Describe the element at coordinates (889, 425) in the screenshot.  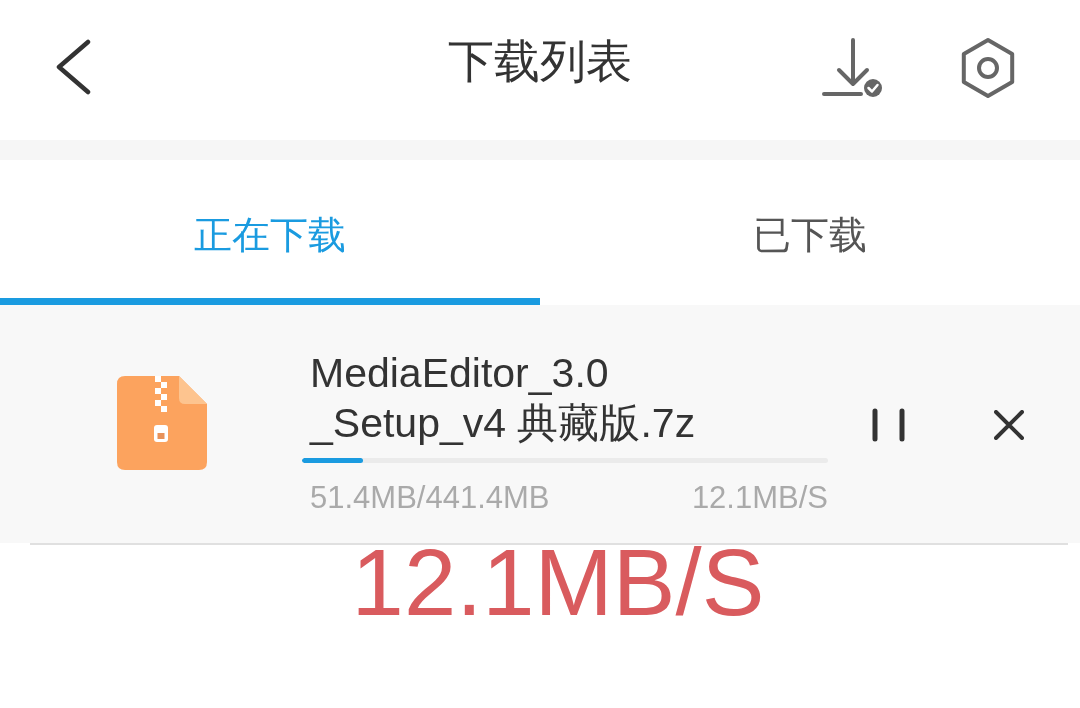
I see `pause-icon` at that location.